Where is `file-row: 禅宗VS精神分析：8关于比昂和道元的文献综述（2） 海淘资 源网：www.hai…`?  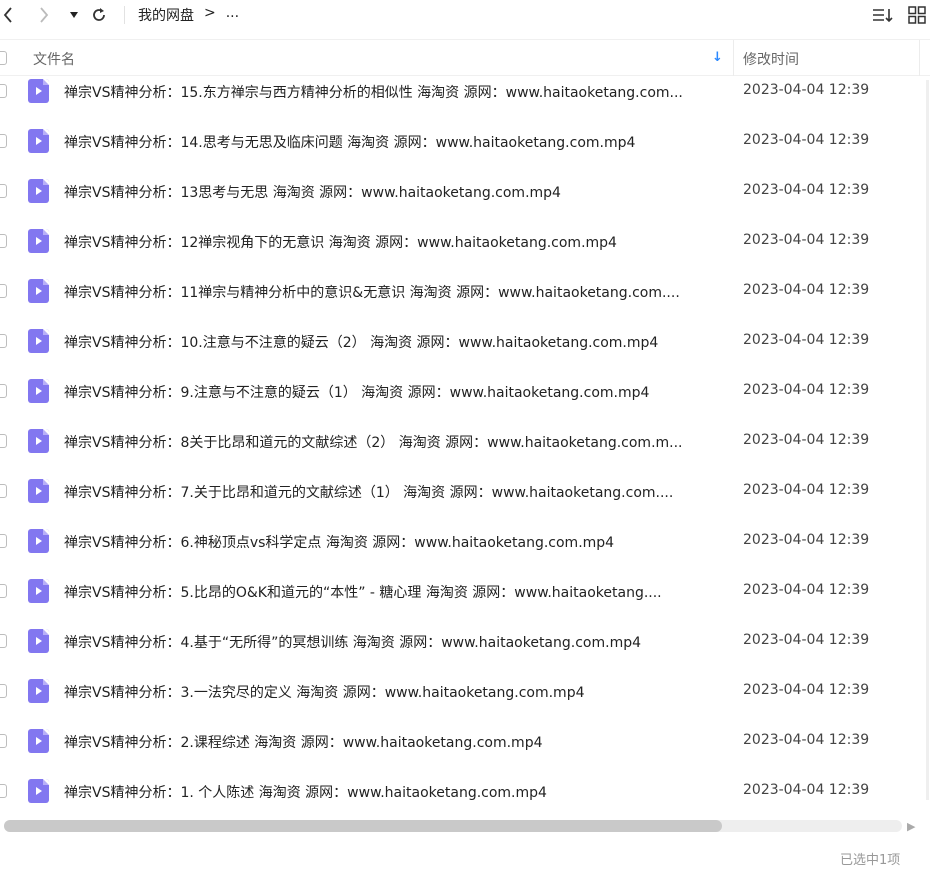
file-row: 禅宗VS精神分析：8关于比昂和道元的文献综述（2） 海淘资 源网：www.hai… is located at coordinates (465, 441).